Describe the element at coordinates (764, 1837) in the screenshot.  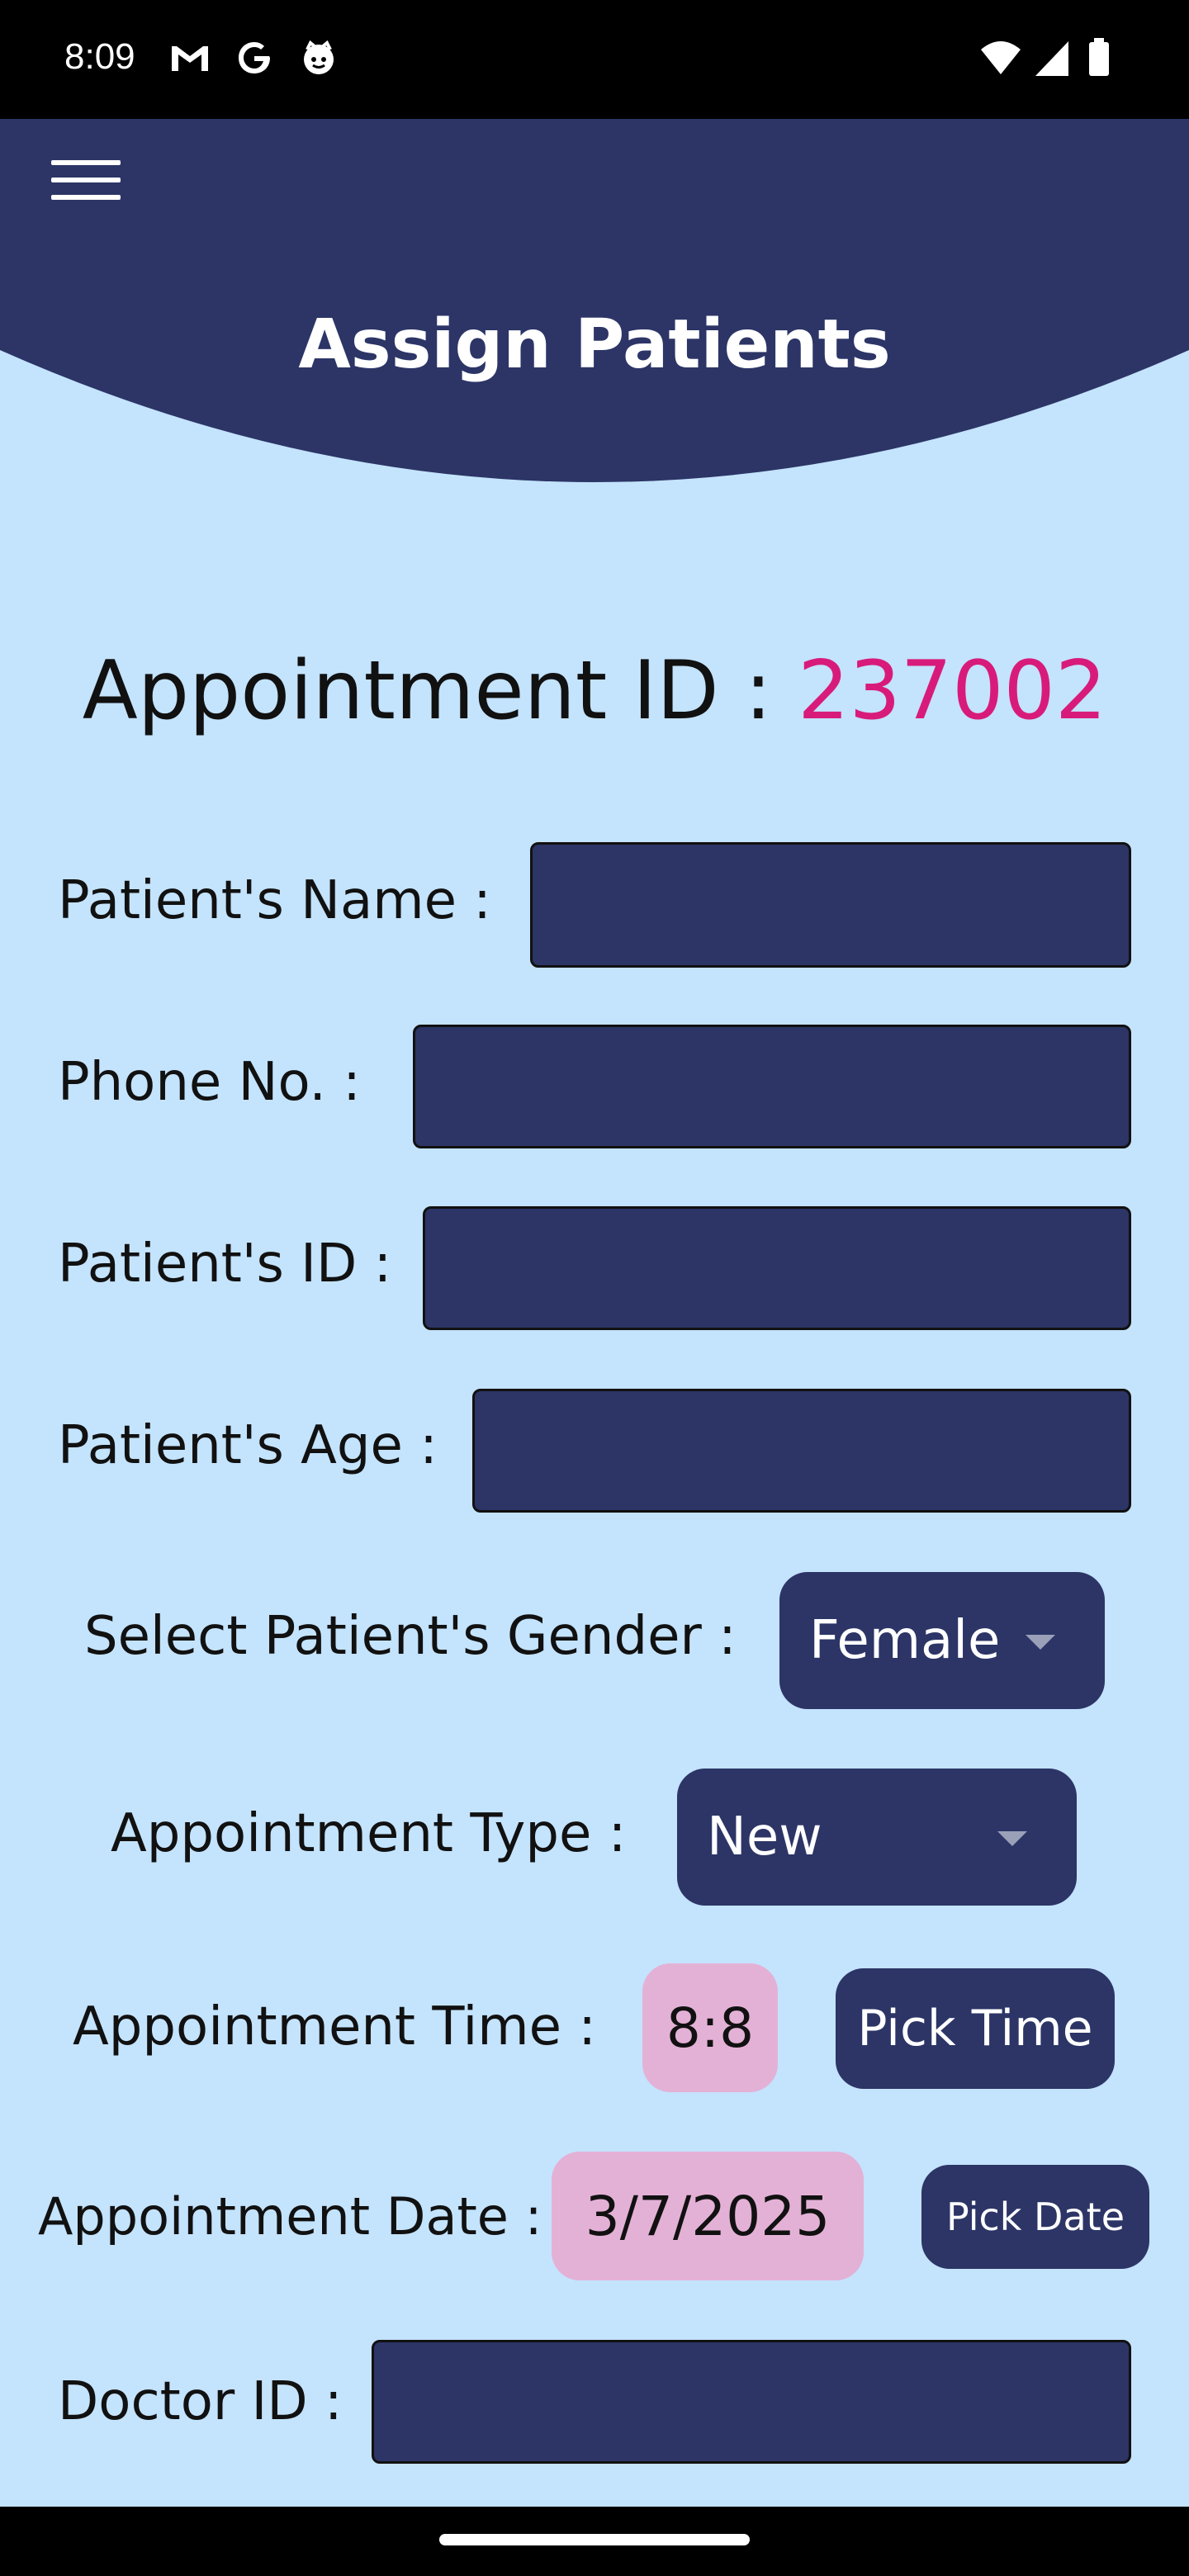
I see `appointment-type-selected: New` at that location.